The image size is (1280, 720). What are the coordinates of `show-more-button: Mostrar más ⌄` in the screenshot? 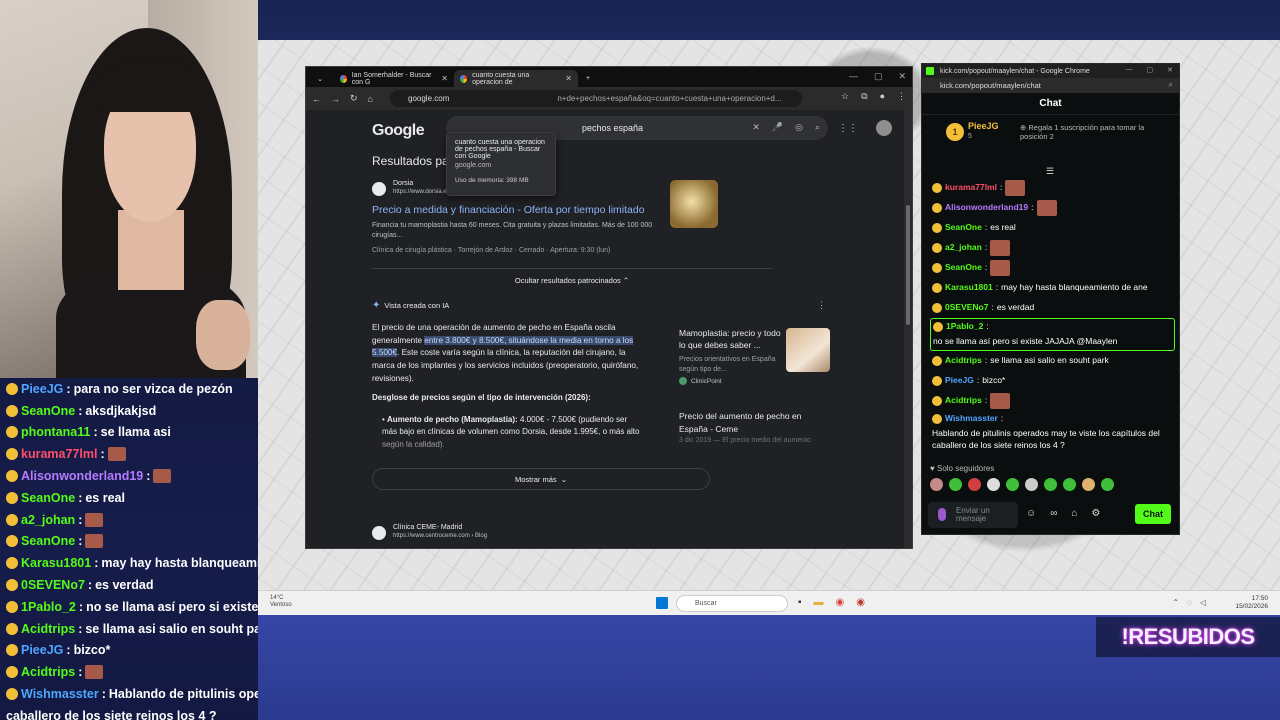 It's located at (541, 479).